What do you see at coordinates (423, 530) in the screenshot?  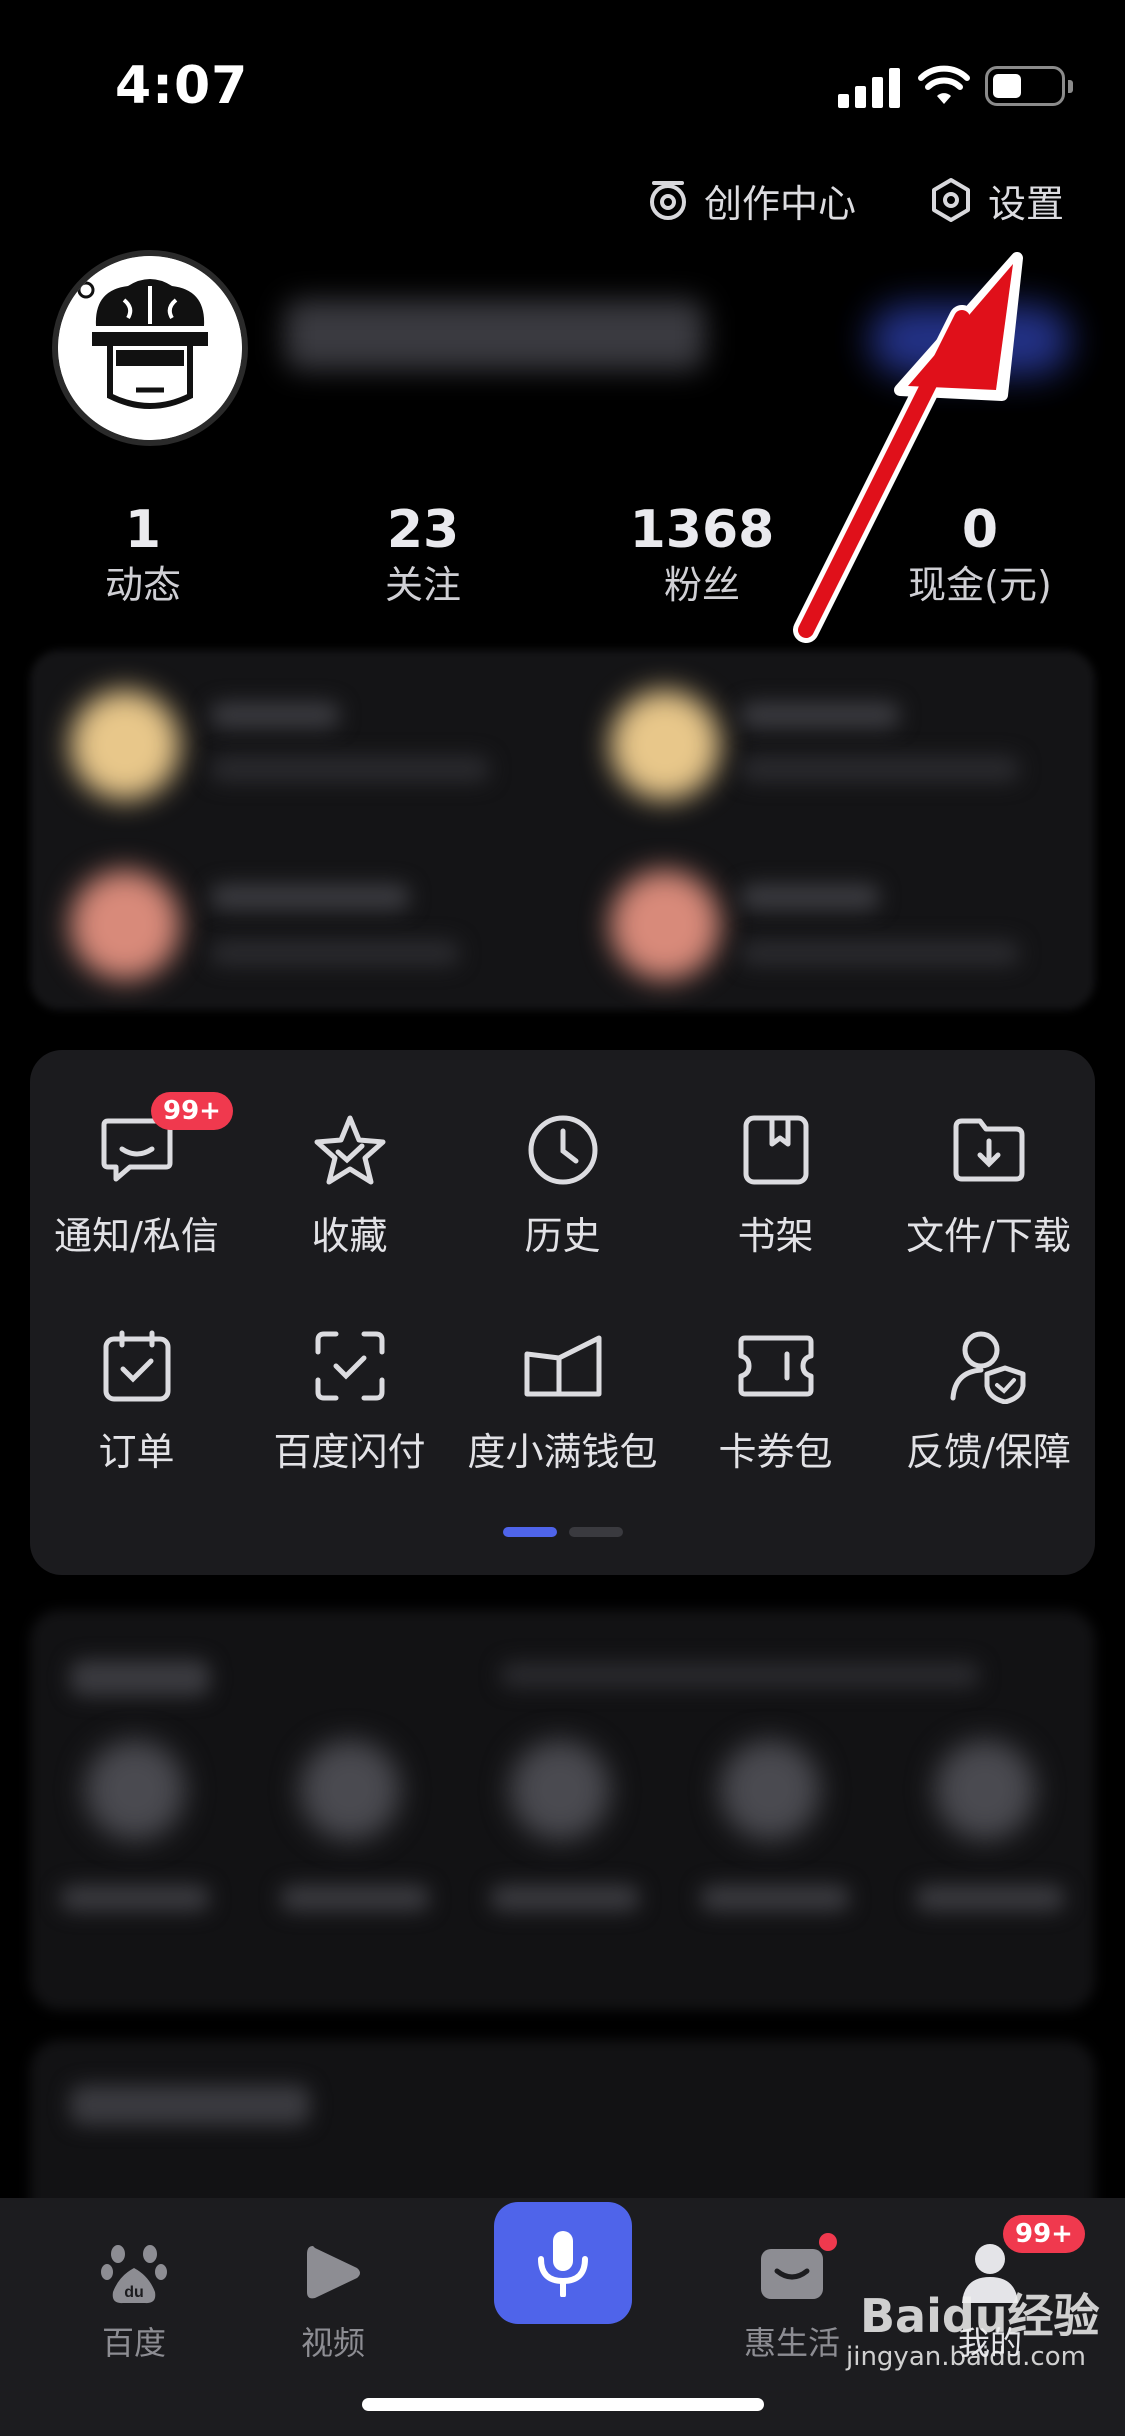 I see `stat-value: 23` at bounding box center [423, 530].